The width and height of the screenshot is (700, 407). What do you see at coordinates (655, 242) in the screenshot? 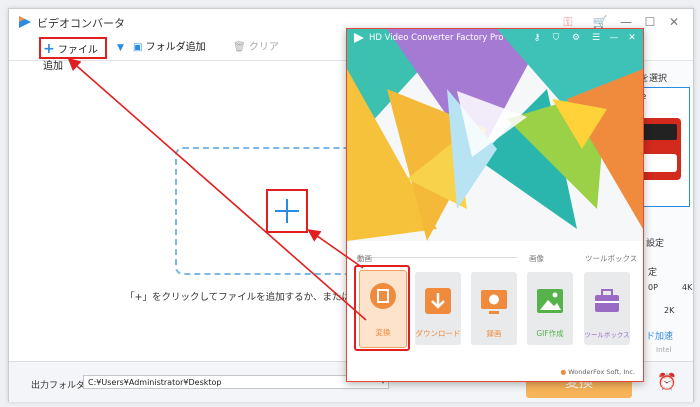
I see `settings-label: 設定` at bounding box center [655, 242].